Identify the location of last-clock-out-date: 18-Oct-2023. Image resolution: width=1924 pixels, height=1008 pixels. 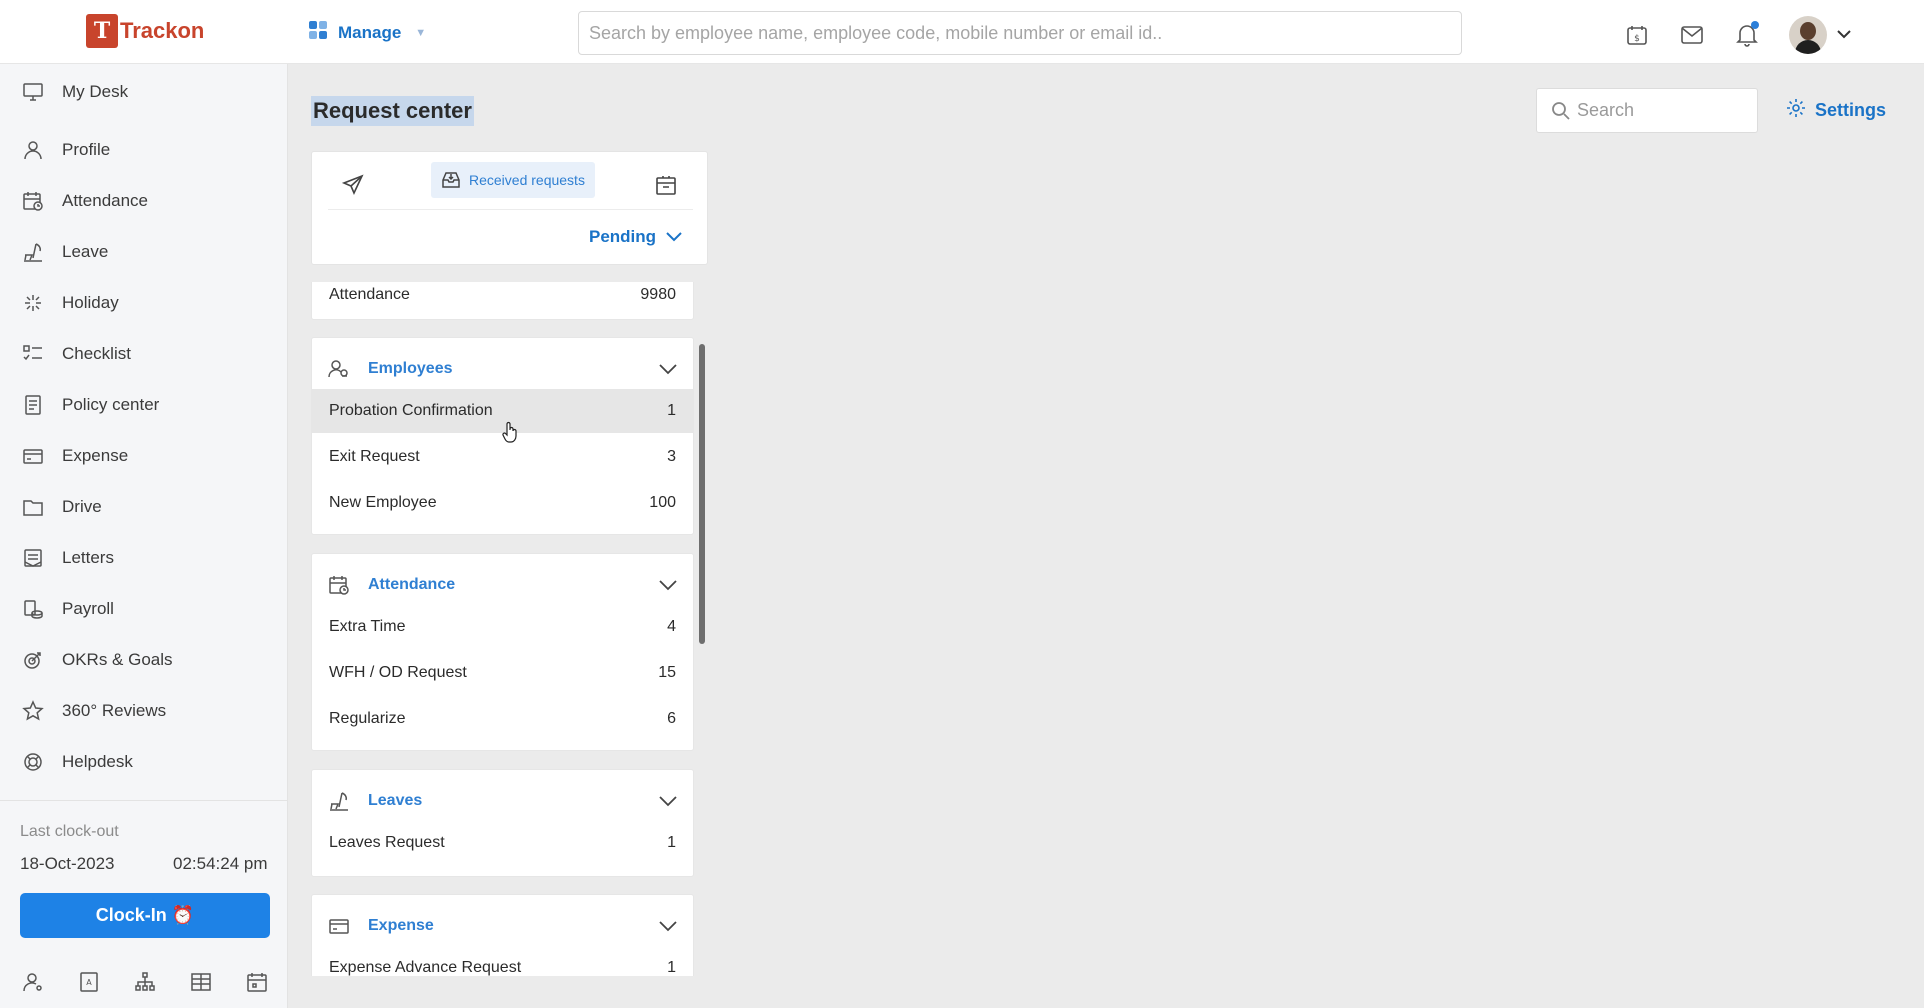
(67, 863).